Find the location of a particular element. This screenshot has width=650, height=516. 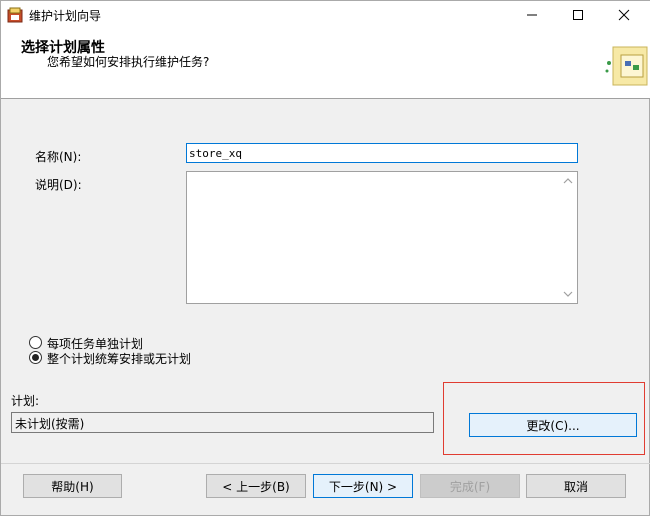

help-button: 帮助(H) is located at coordinates (72, 486).